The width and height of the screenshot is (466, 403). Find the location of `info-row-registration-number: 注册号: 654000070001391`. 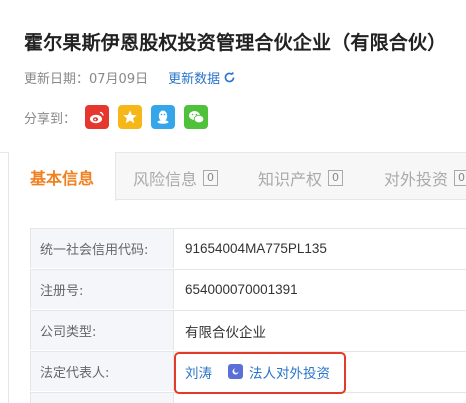

info-row-registration-number: 注册号: 654000070001391 is located at coordinates (248, 289).